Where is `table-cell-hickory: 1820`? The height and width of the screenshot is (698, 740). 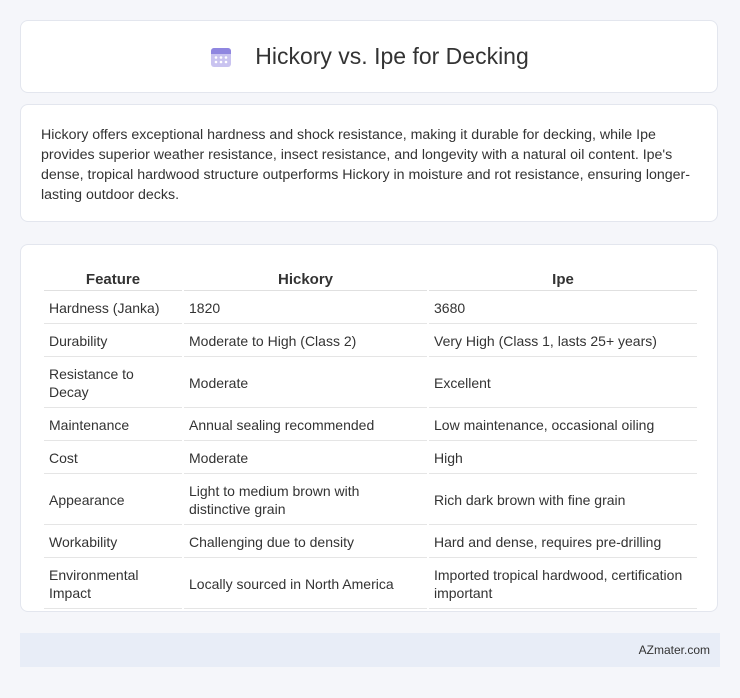
table-cell-hickory: 1820 is located at coordinates (305, 308).